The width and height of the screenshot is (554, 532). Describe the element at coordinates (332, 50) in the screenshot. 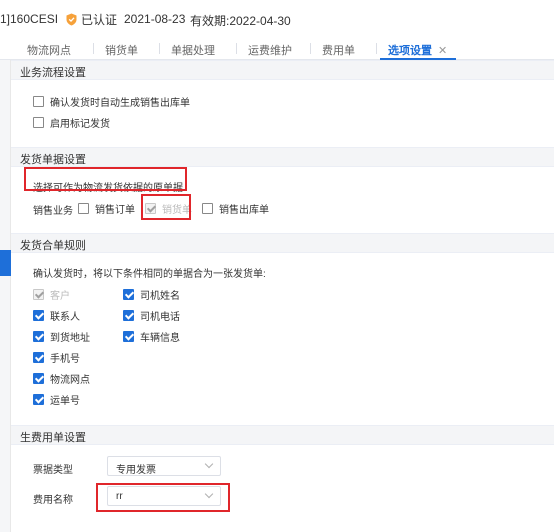

I see `tab-expense-slips: 费用单` at that location.